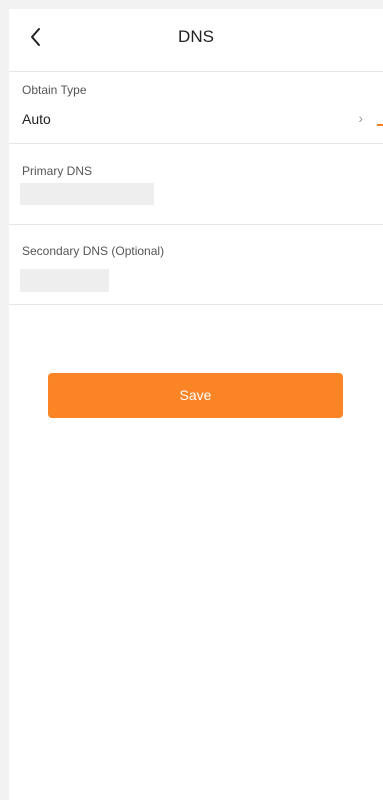 The height and width of the screenshot is (800, 383). What do you see at coordinates (36, 119) in the screenshot?
I see `obtain-type-value: Auto` at bounding box center [36, 119].